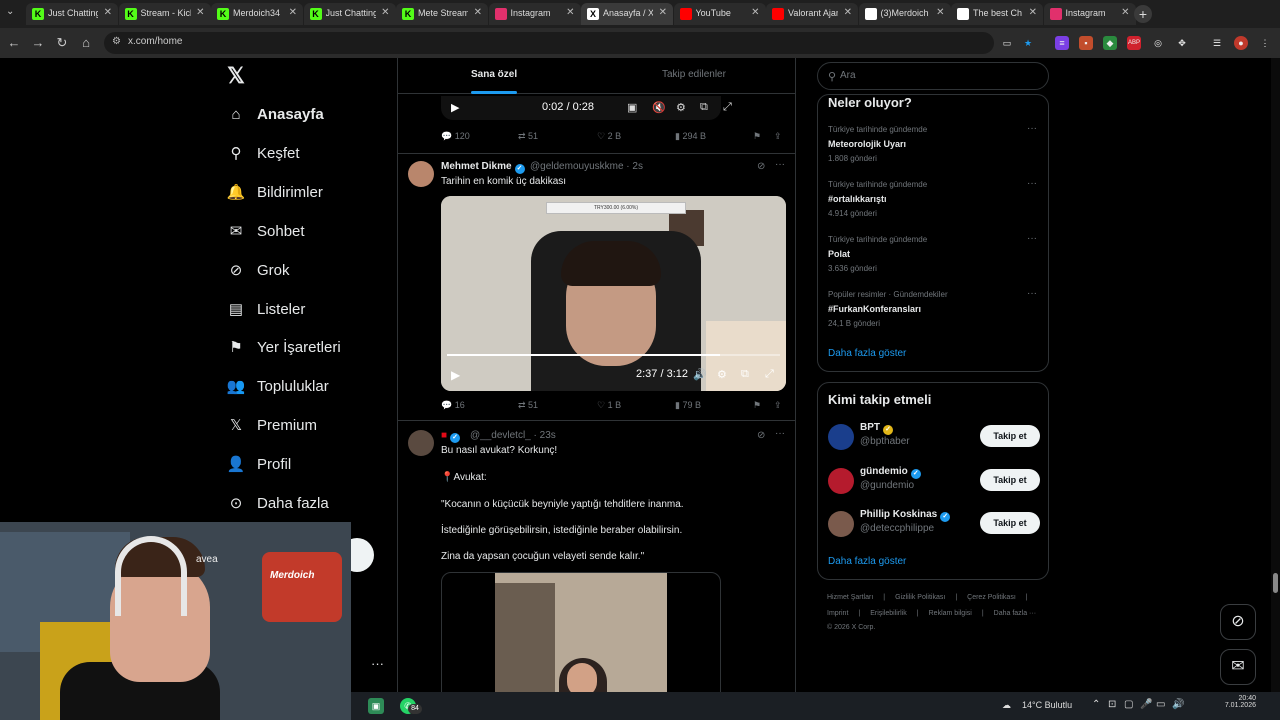 The width and height of the screenshot is (1280, 720). Describe the element at coordinates (659, 107) in the screenshot. I see `volume-icon: 🔇` at that location.